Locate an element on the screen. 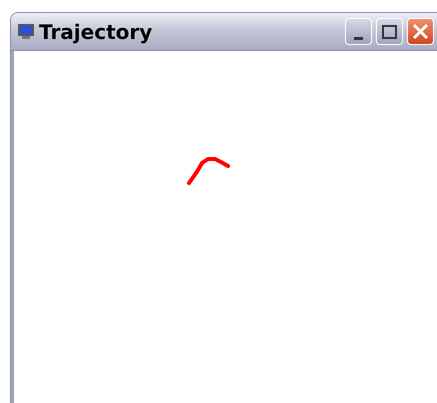 The height and width of the screenshot is (403, 437). close-icon is located at coordinates (420, 31).